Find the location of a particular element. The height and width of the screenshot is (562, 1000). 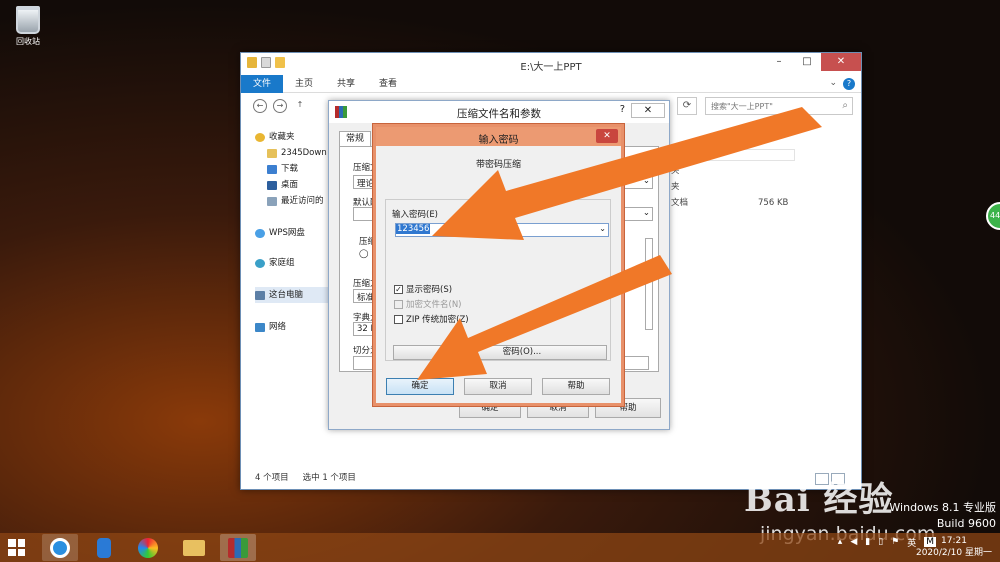

taskbar-app-winrar is located at coordinates (238, 547).